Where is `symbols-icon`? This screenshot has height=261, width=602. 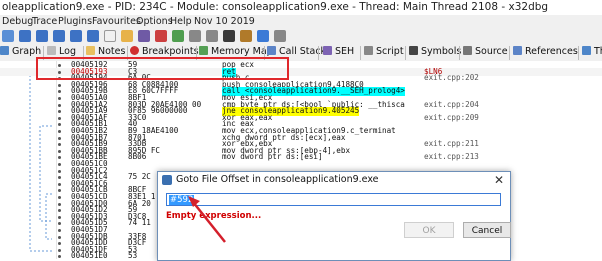
symbols-icon is located at coordinates (413, 50).